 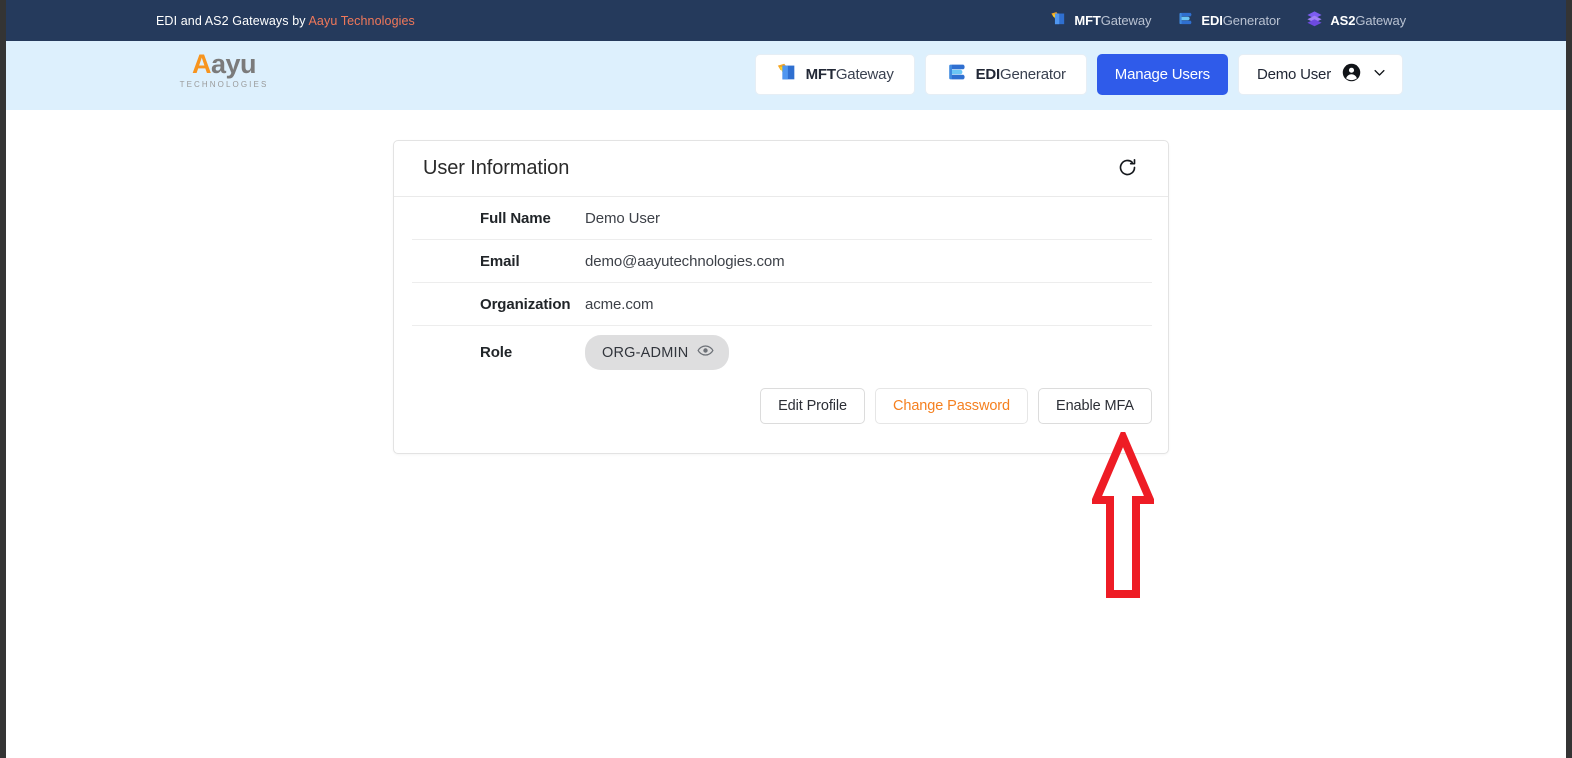 I want to click on as2gateway-icon, so click(x=1314, y=21).